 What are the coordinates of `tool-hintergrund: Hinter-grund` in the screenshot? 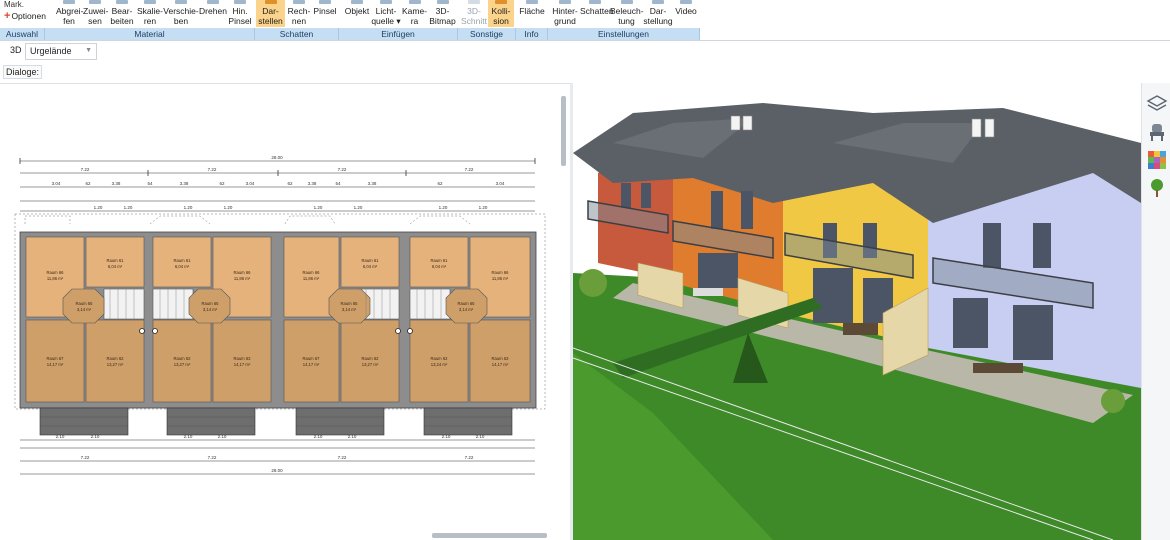 It's located at (565, 13).